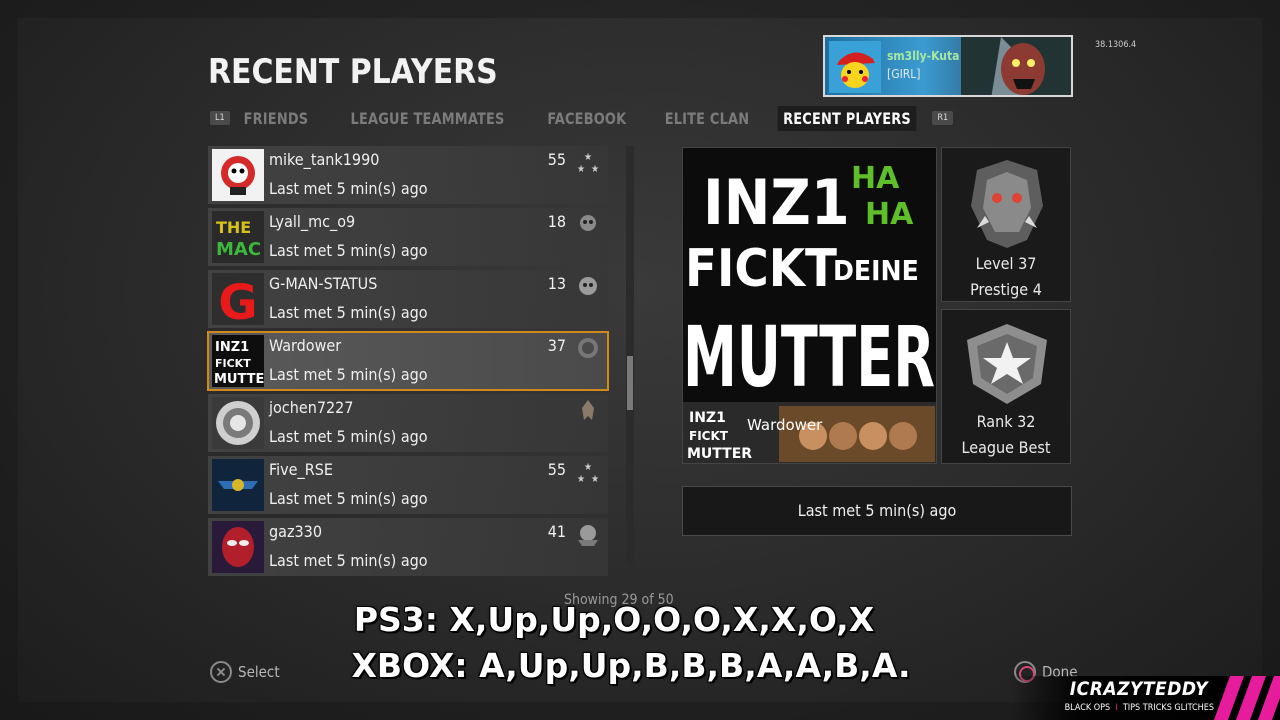 Image resolution: width=1280 pixels, height=720 pixels. I want to click on rank-text: Rank 32, so click(1006, 421).